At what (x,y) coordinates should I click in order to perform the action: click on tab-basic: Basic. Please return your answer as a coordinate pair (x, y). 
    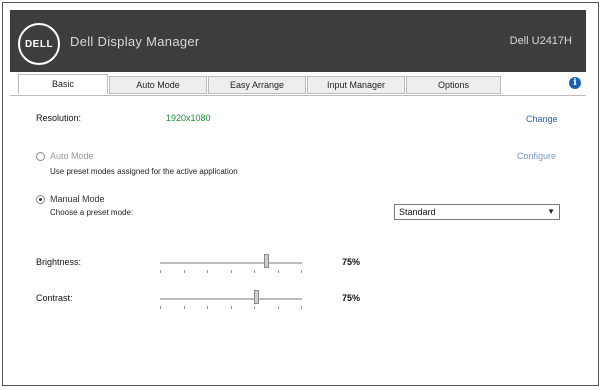
    Looking at the image, I should click on (63, 84).